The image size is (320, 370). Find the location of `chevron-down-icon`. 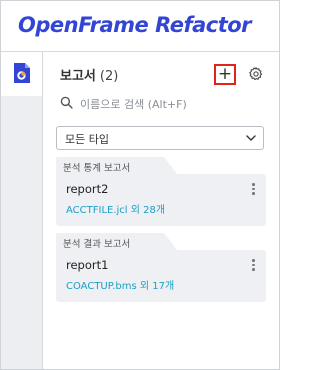

chevron-down-icon is located at coordinates (251, 138).